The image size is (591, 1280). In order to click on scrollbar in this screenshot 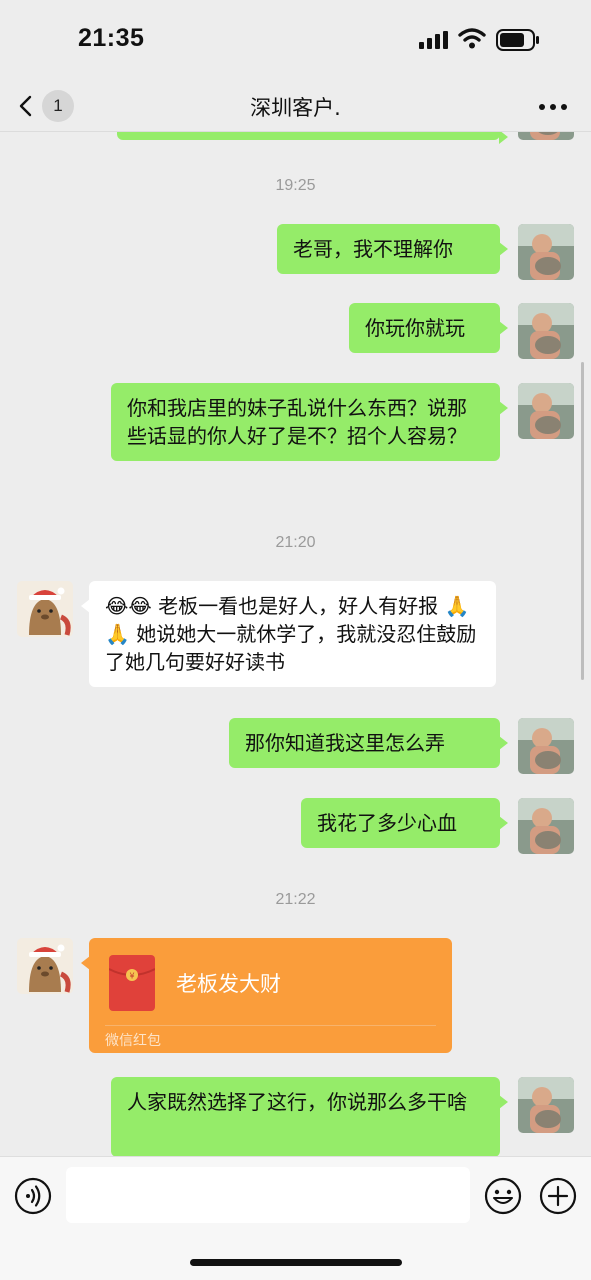, I will do `click(582, 521)`.